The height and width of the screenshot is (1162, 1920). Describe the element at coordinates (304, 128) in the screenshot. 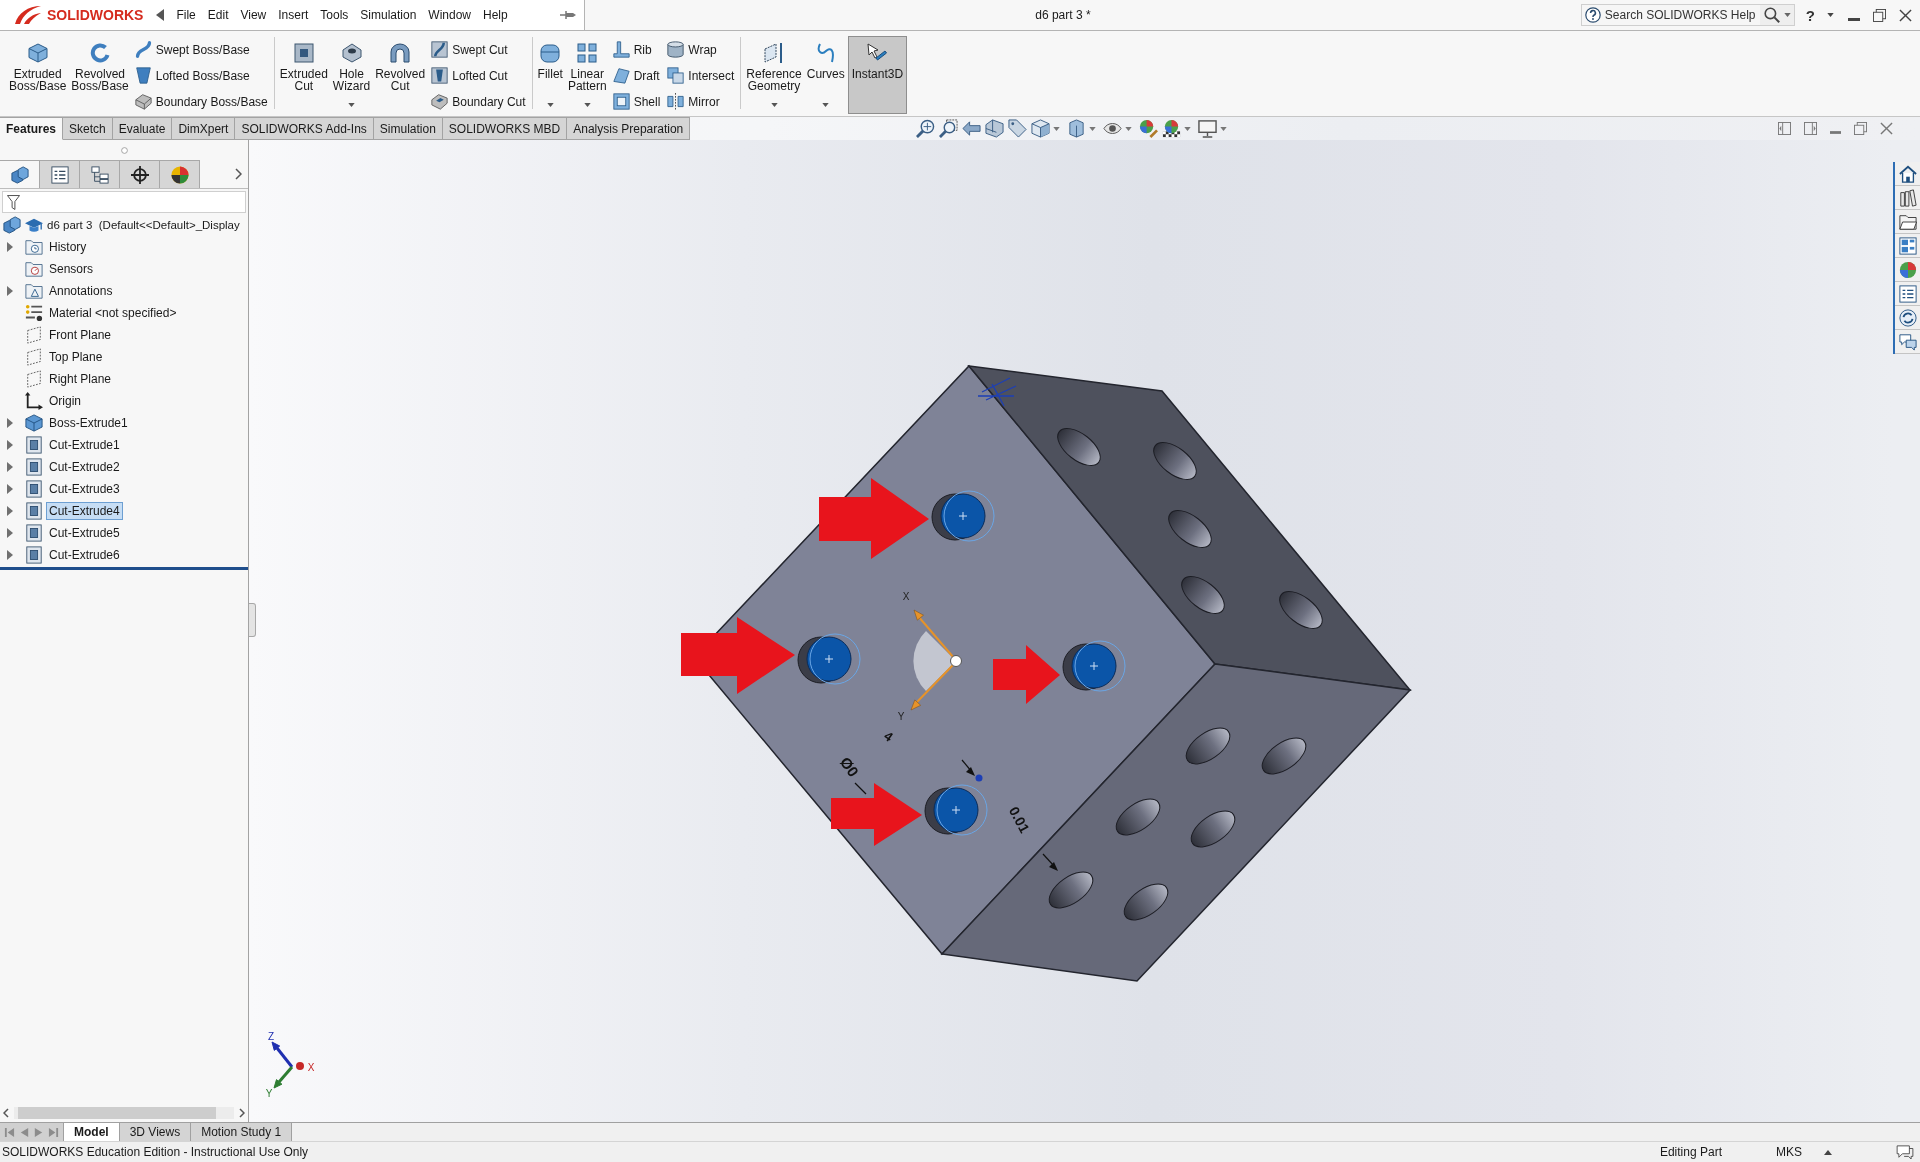

I see `tab: SOLIDWORKS Add-Ins` at that location.